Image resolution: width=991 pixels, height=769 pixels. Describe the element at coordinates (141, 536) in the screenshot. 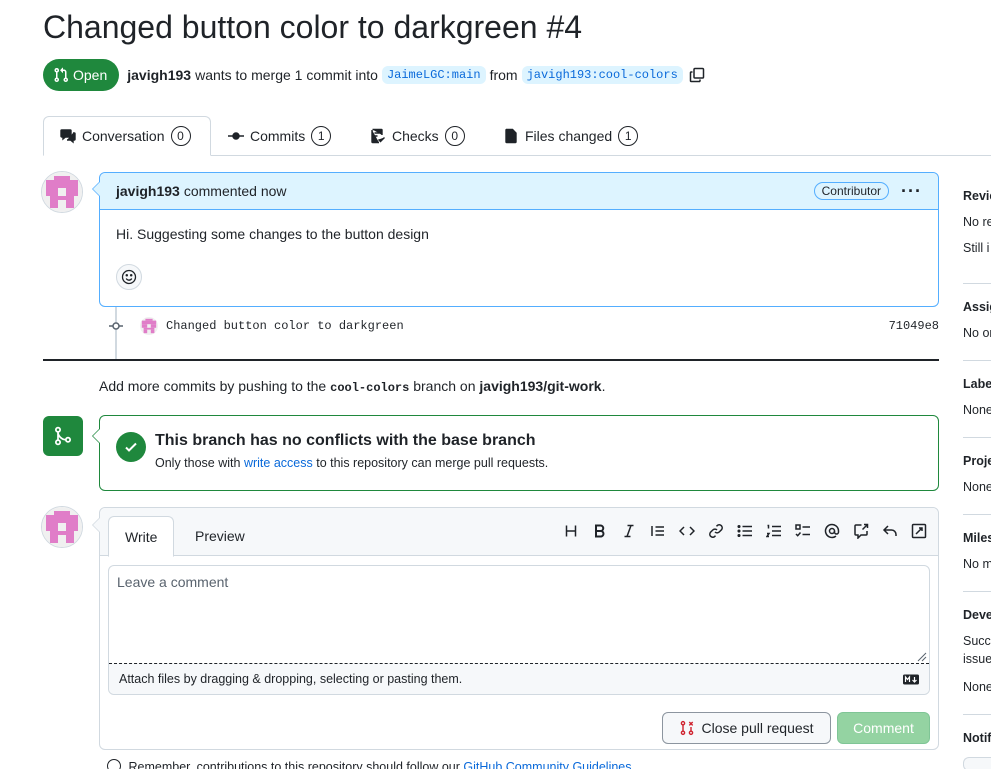

I see `tab-write: Write` at that location.